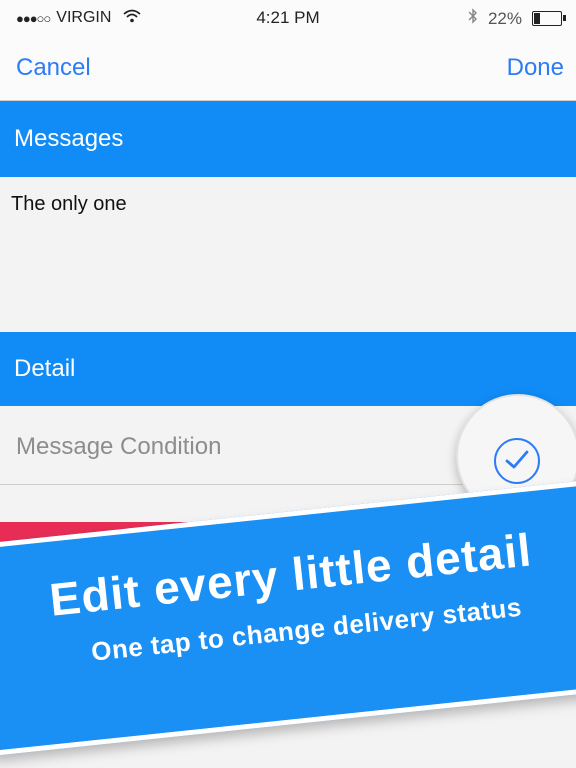 The height and width of the screenshot is (768, 576). What do you see at coordinates (288, 18) in the screenshot?
I see `status-bar: ●●●○○ VIRGIN 4:21 PM 22%` at bounding box center [288, 18].